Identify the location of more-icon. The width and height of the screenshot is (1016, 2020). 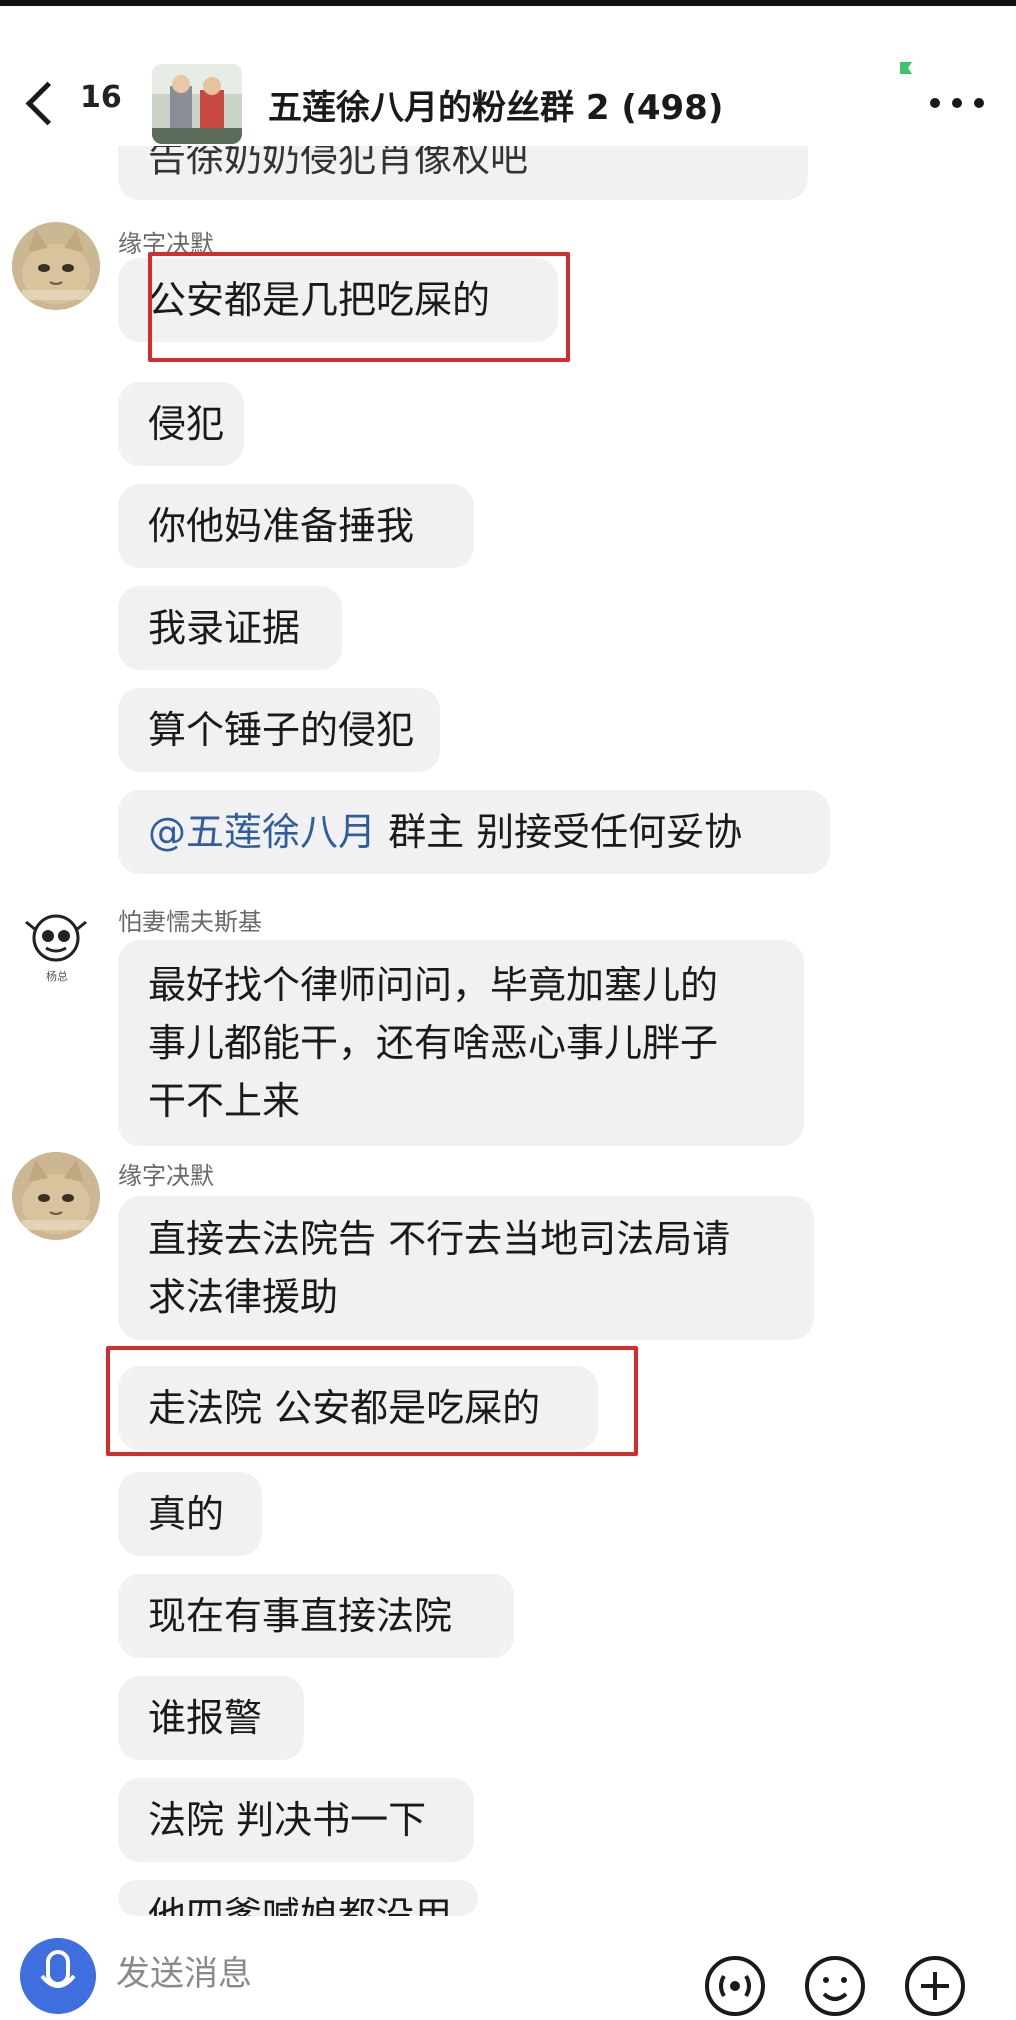
(935, 103).